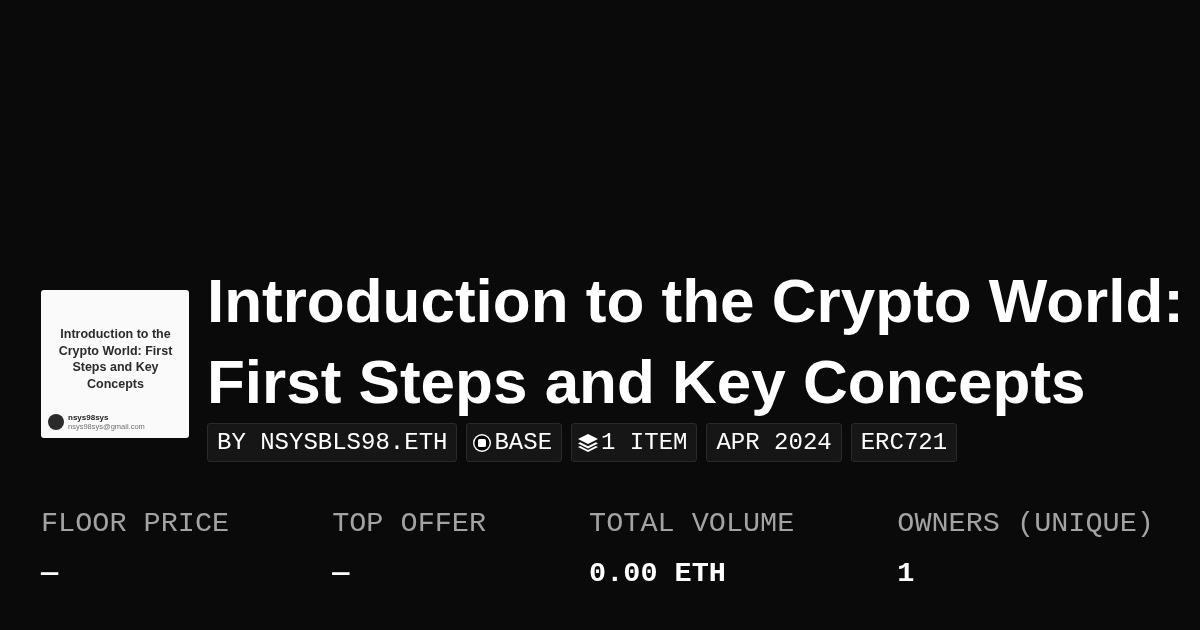 Image resolution: width=1200 pixels, height=630 pixels. I want to click on stat-value: 0.00 ETH, so click(658, 574).